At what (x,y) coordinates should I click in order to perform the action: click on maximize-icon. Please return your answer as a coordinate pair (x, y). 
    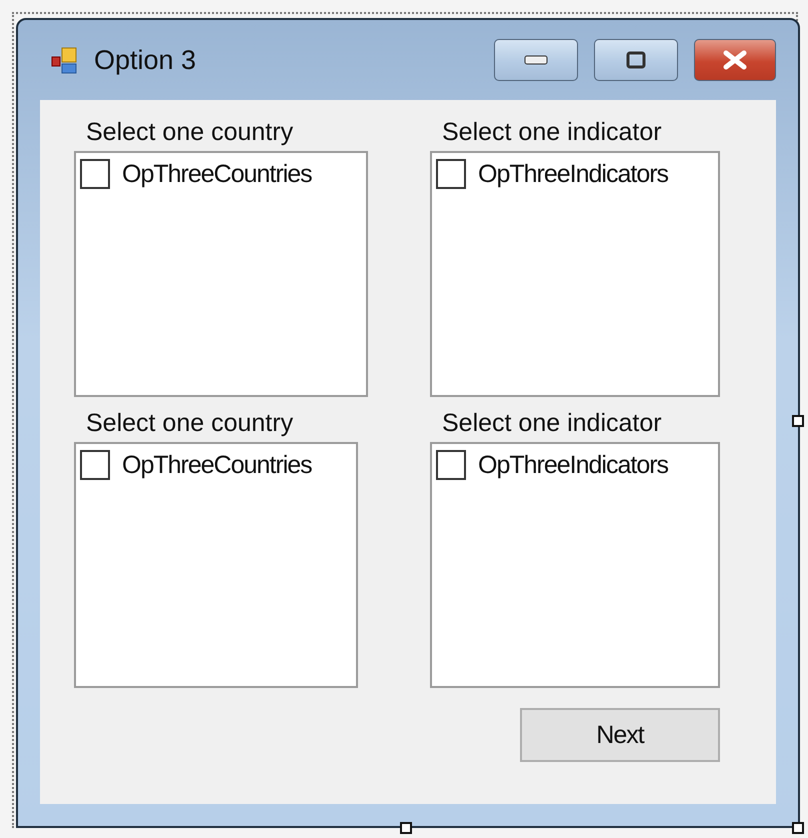
    Looking at the image, I should click on (636, 60).